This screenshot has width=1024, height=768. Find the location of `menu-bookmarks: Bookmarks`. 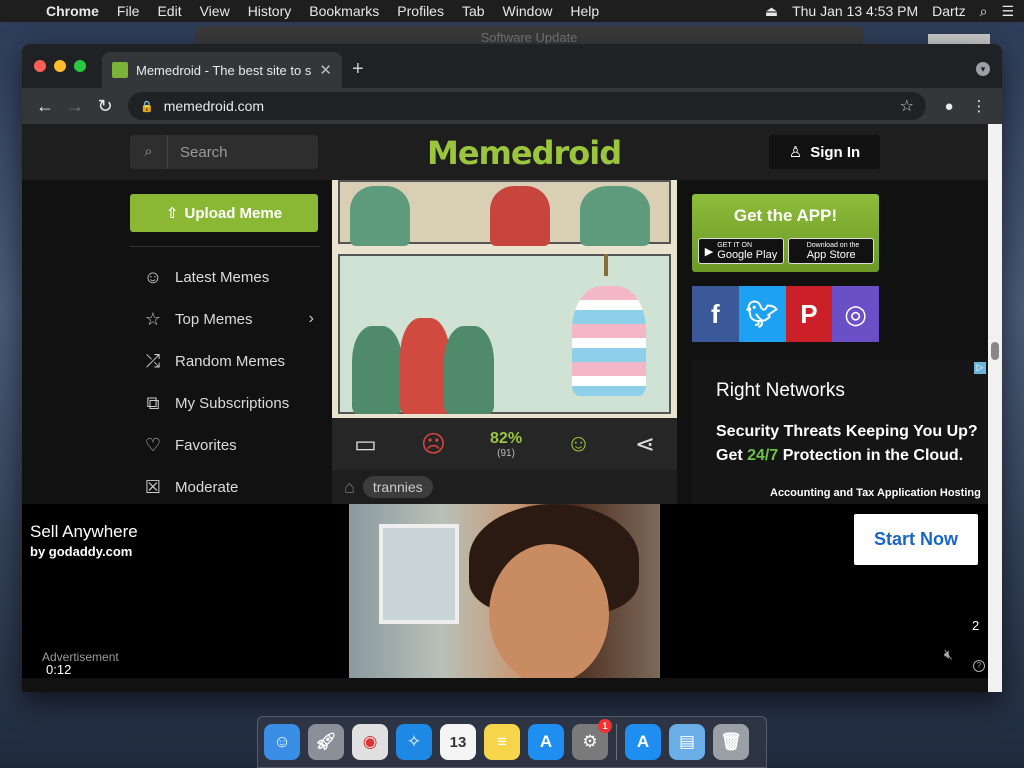

menu-bookmarks: Bookmarks is located at coordinates (344, 11).